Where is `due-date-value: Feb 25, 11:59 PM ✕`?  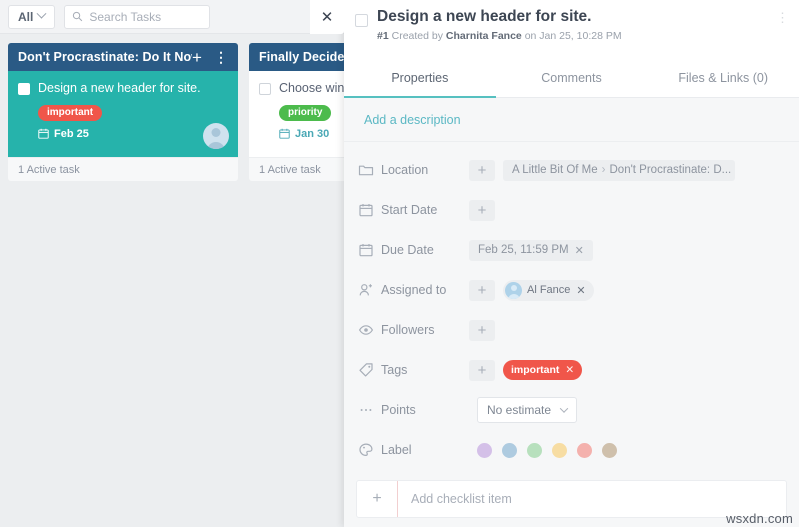
due-date-value: Feb 25, 11:59 PM ✕ is located at coordinates (531, 250).